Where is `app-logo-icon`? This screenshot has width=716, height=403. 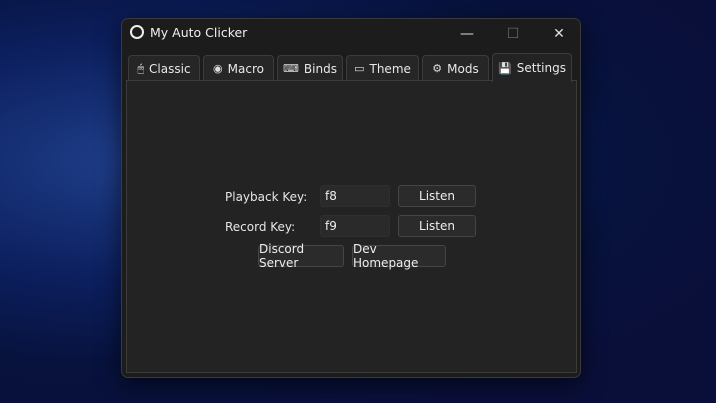 app-logo-icon is located at coordinates (137, 32).